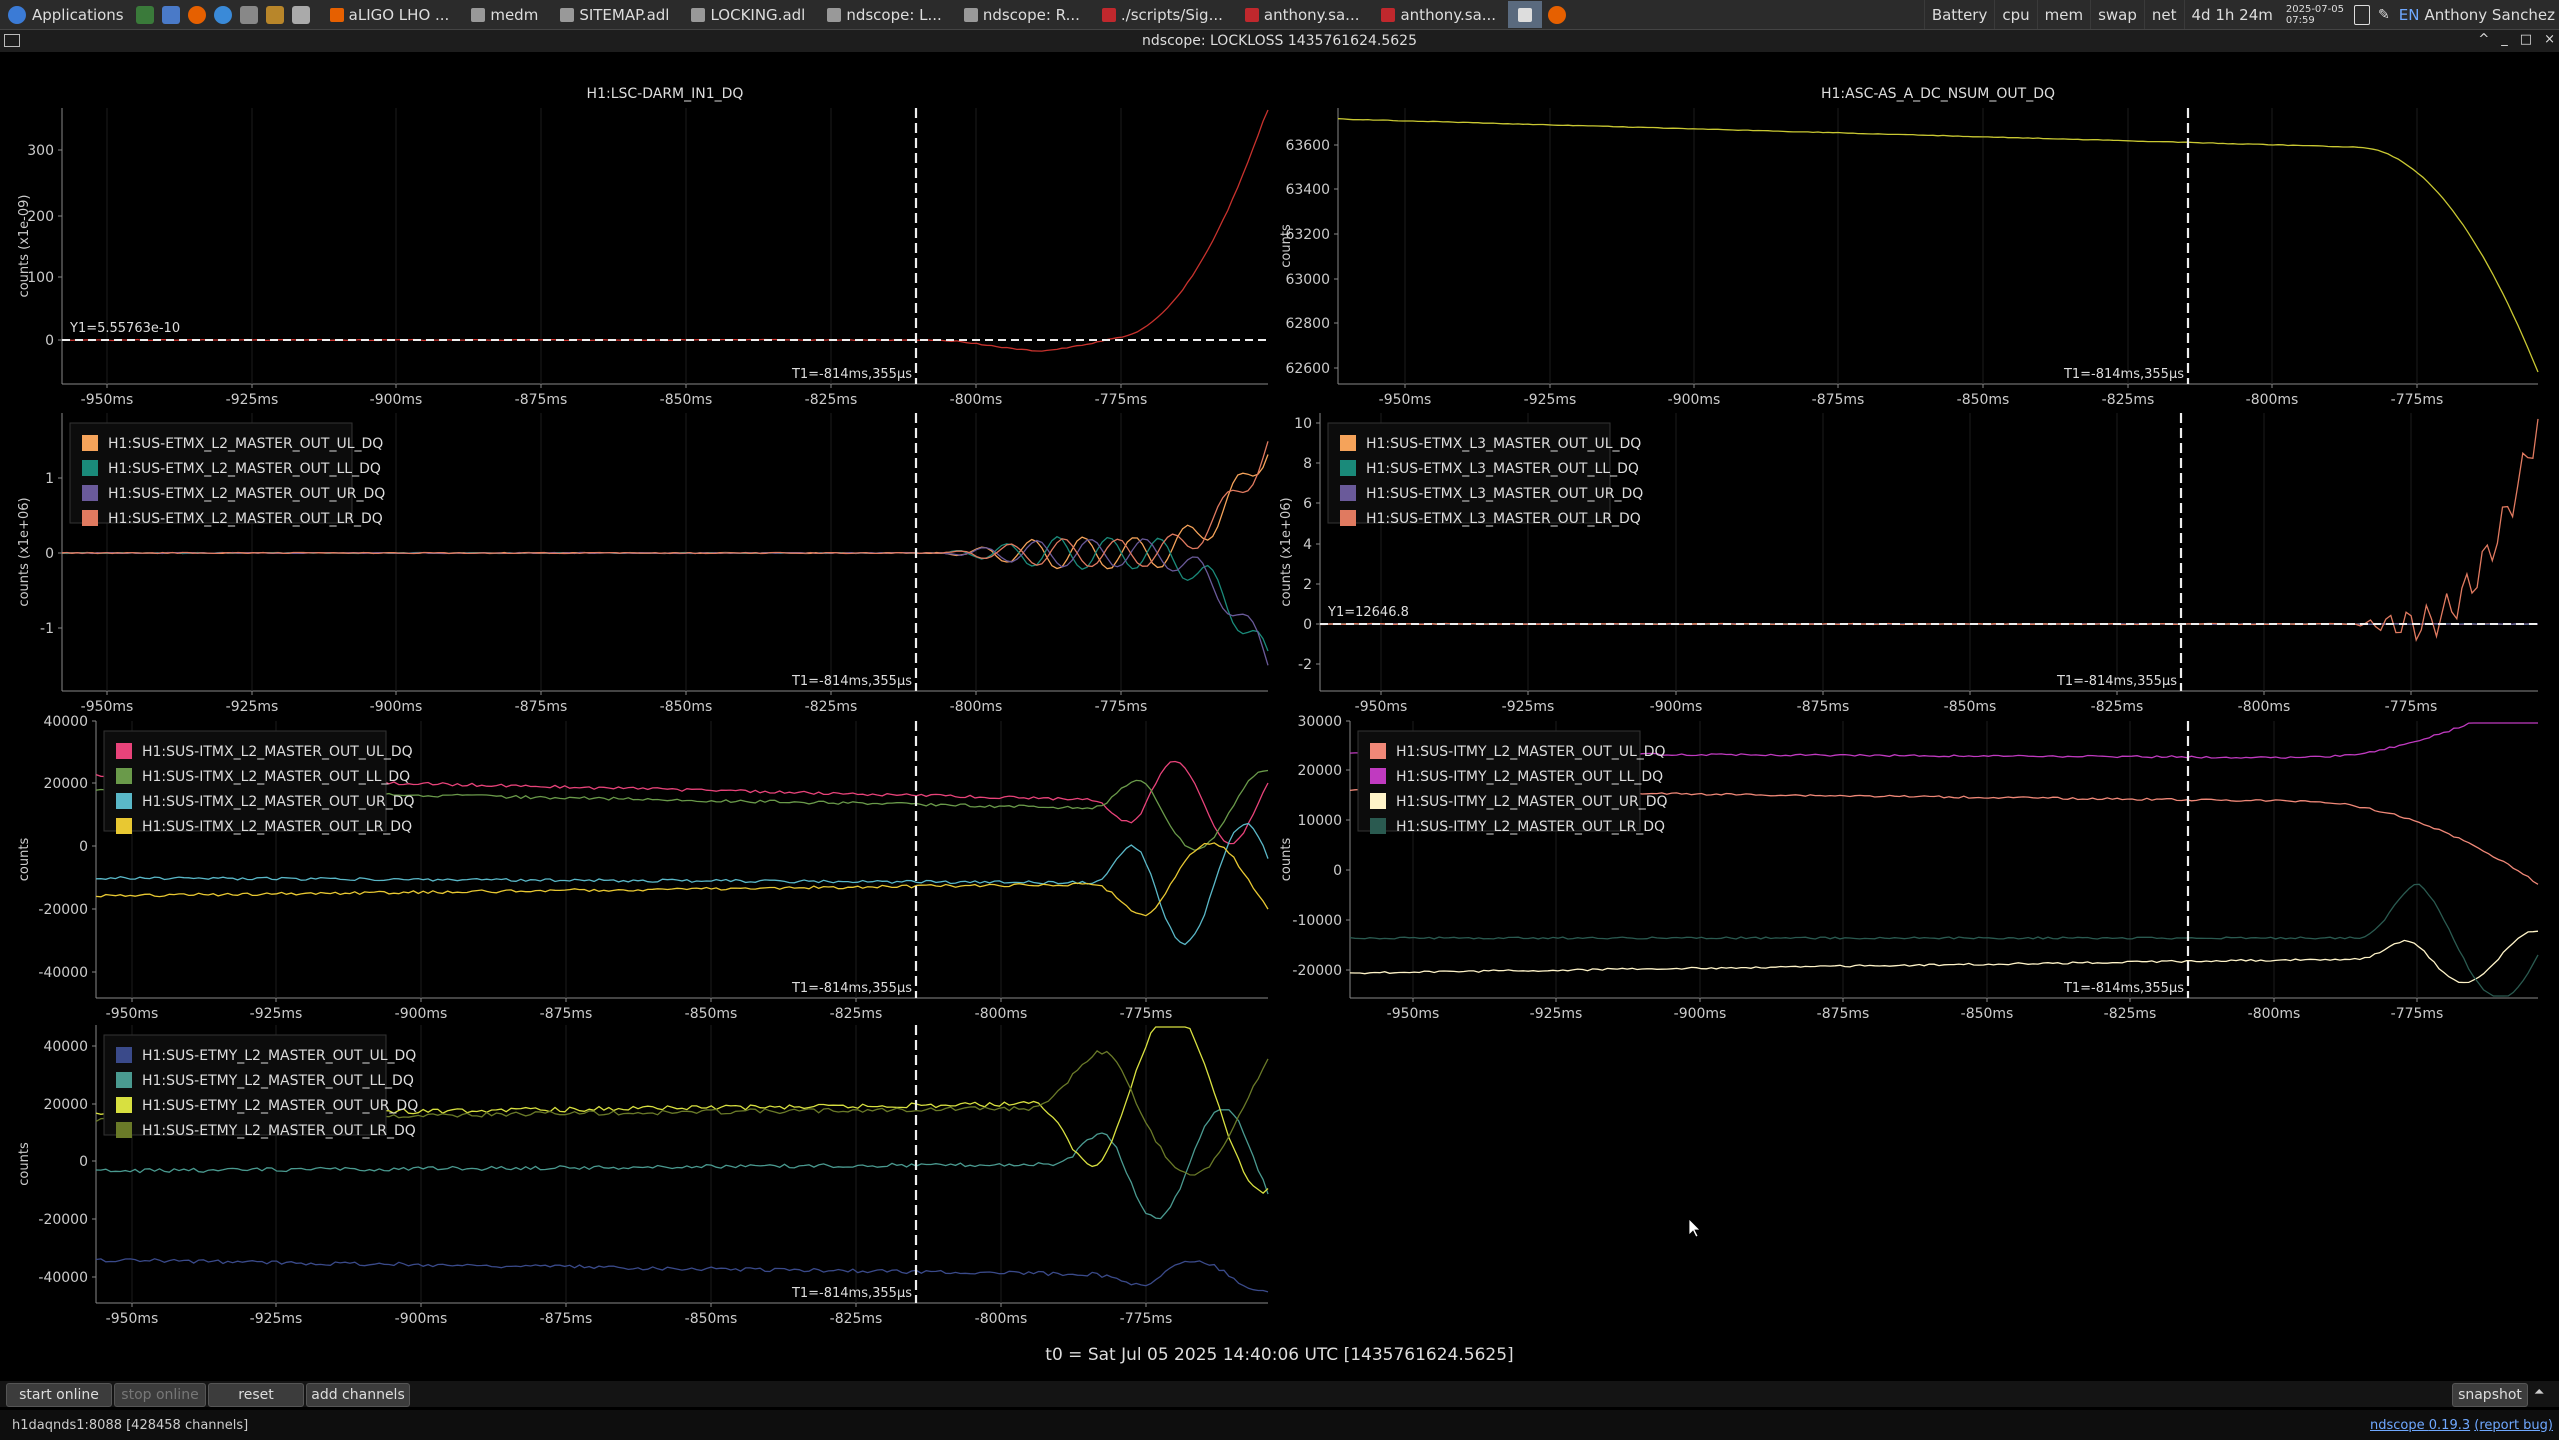  What do you see at coordinates (748, 14) in the screenshot?
I see `taskbar-task: LOCKING.adl` at bounding box center [748, 14].